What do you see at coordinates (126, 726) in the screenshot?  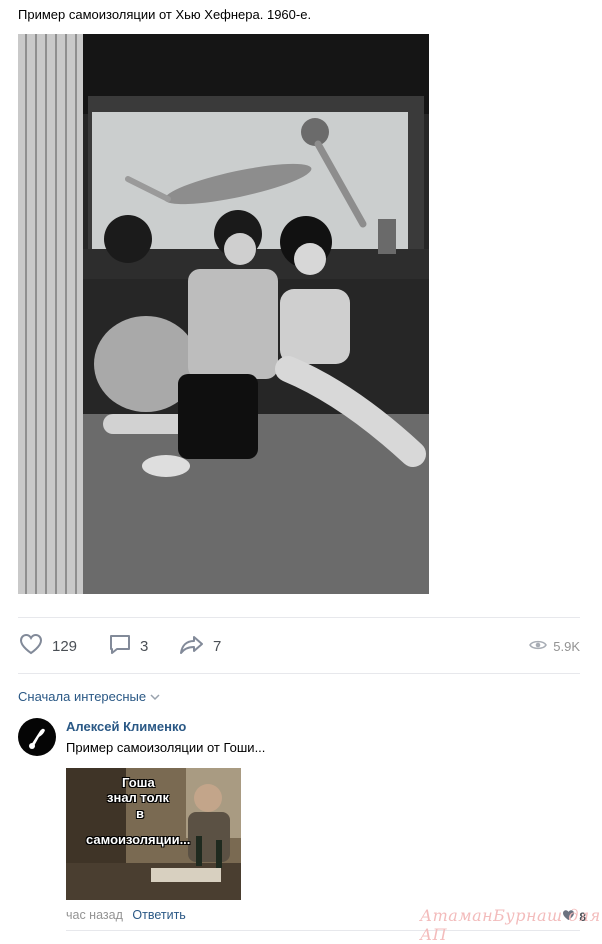 I see `comment-author: Алексей Клименко` at bounding box center [126, 726].